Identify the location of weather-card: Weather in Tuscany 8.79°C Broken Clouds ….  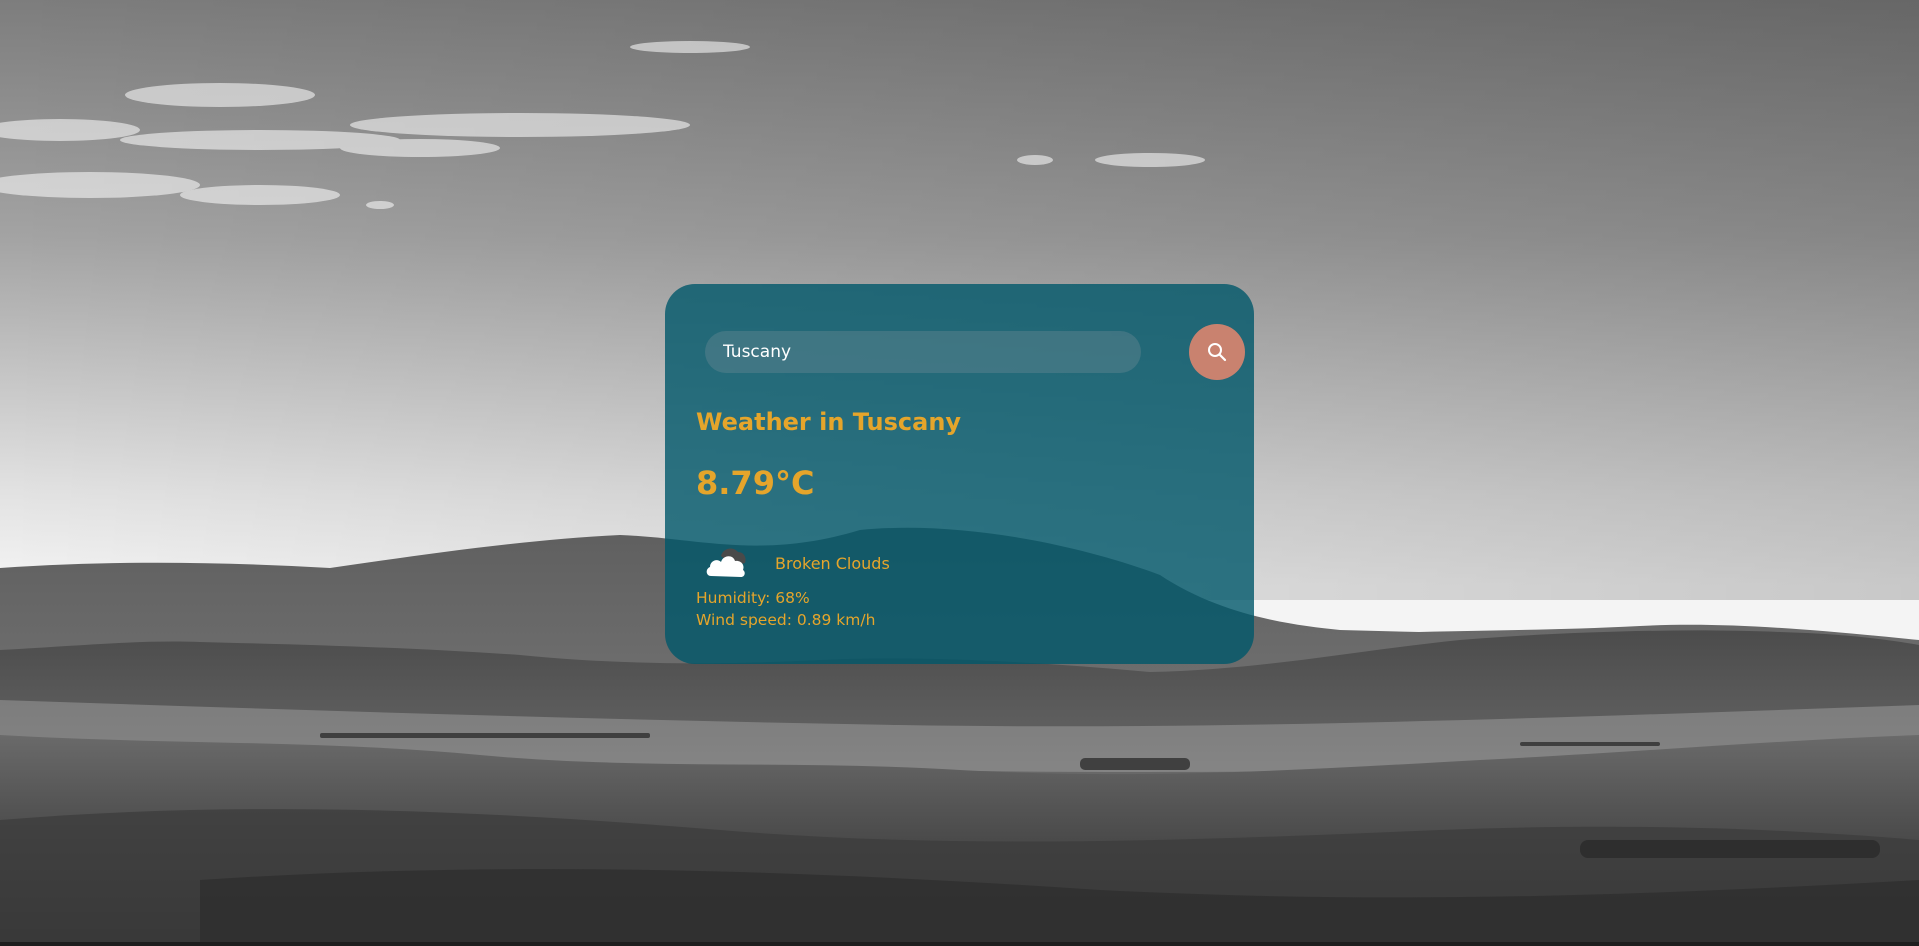
(959, 474).